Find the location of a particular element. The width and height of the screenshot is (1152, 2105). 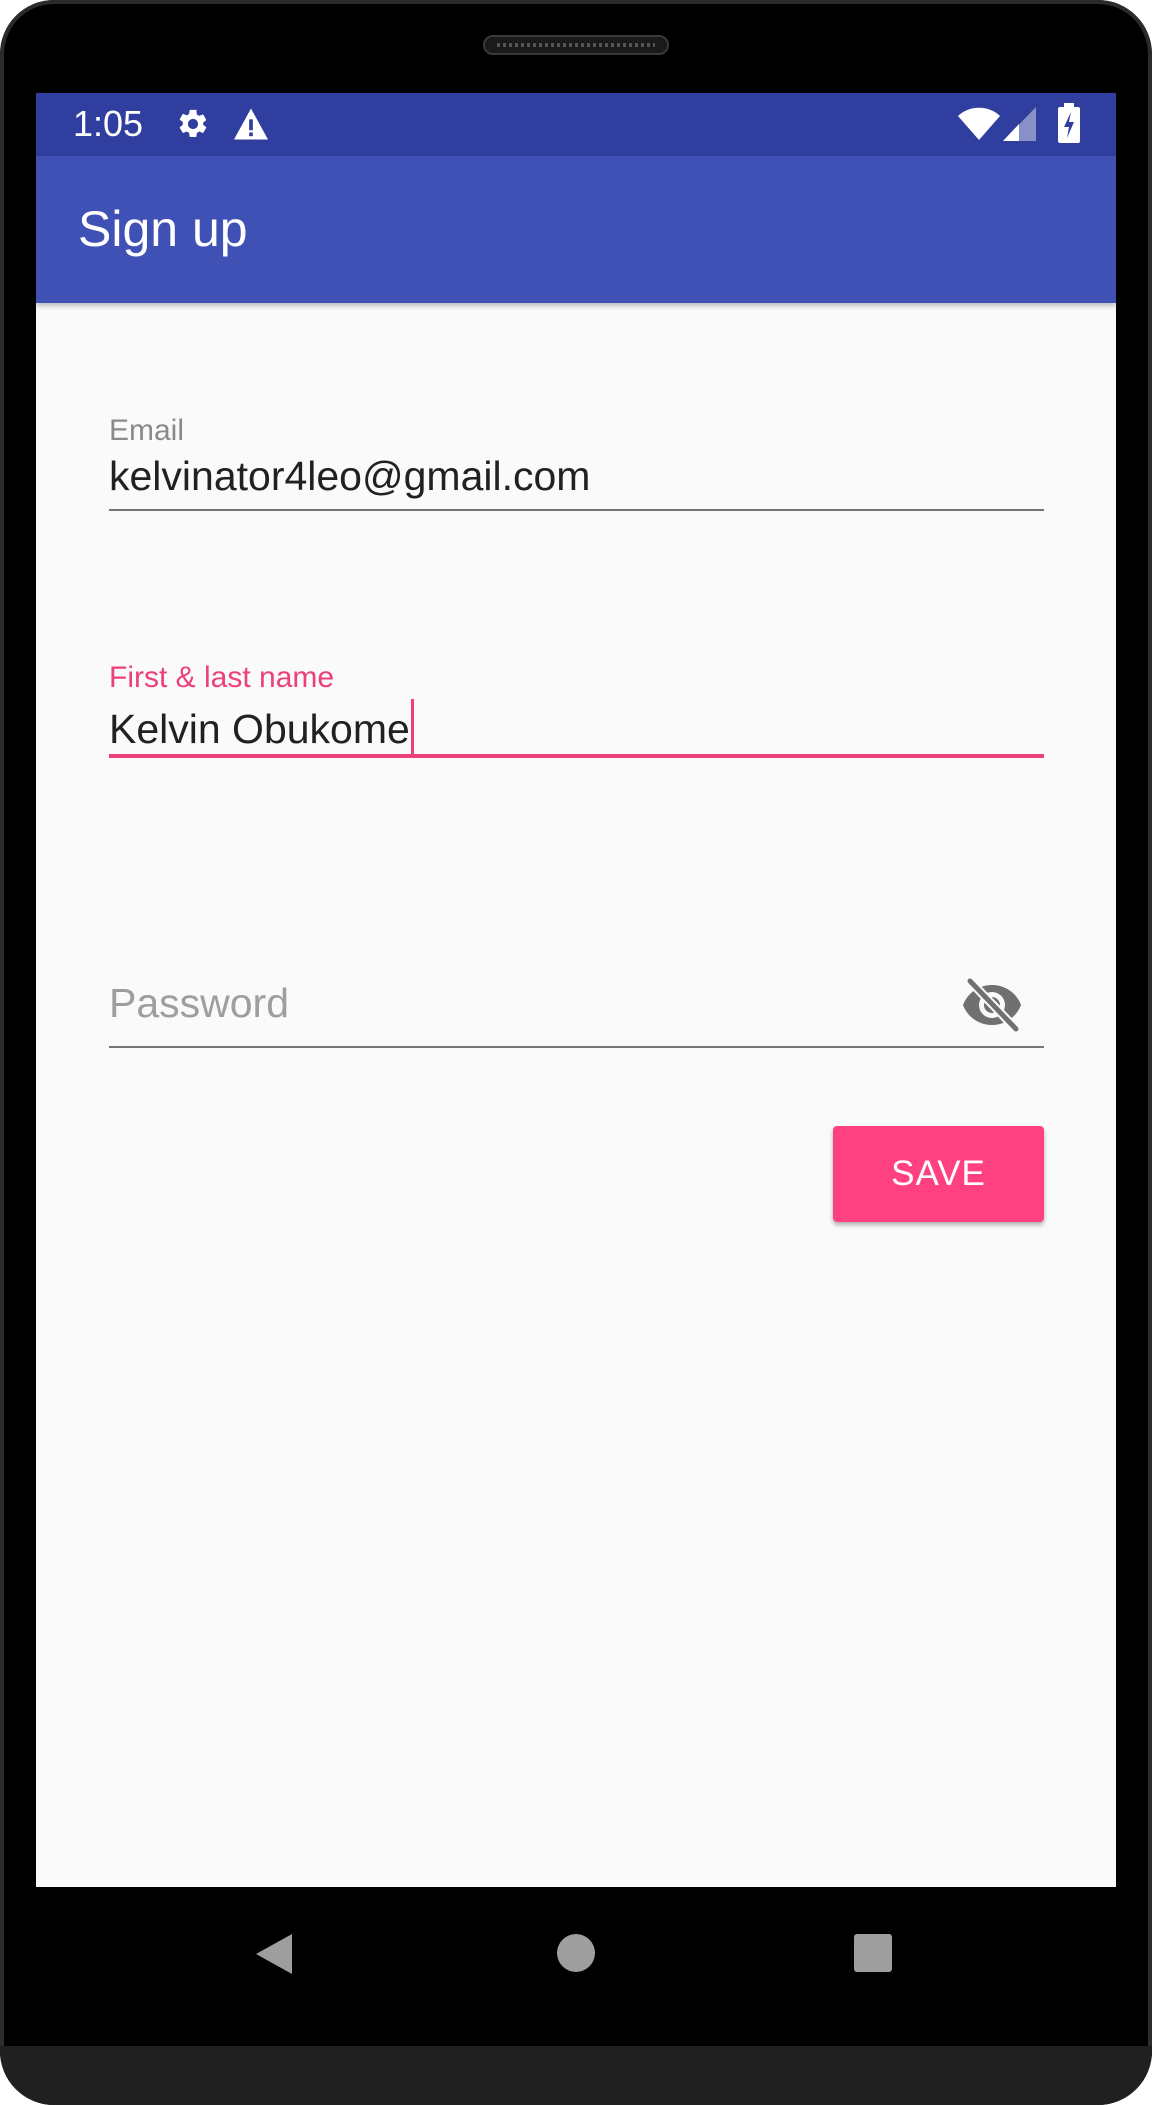

speaker-grille is located at coordinates (576, 45).